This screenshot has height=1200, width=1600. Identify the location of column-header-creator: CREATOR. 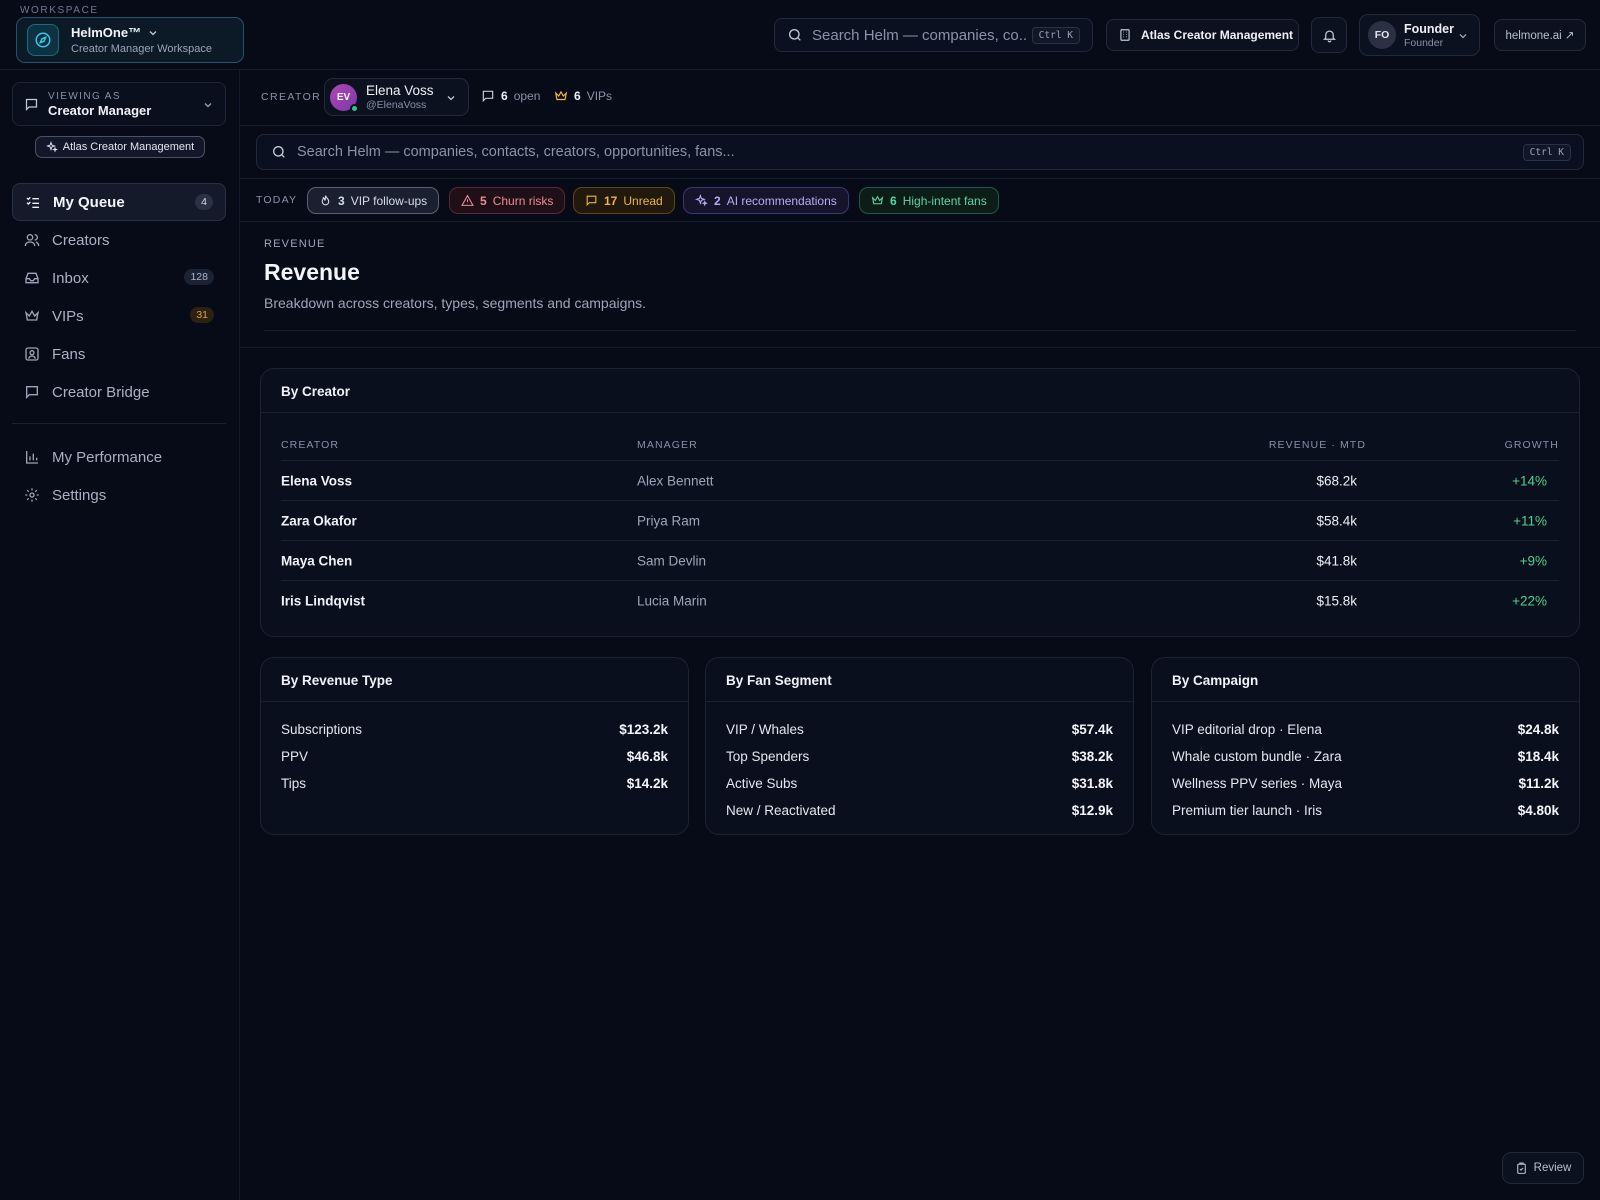
(310, 444).